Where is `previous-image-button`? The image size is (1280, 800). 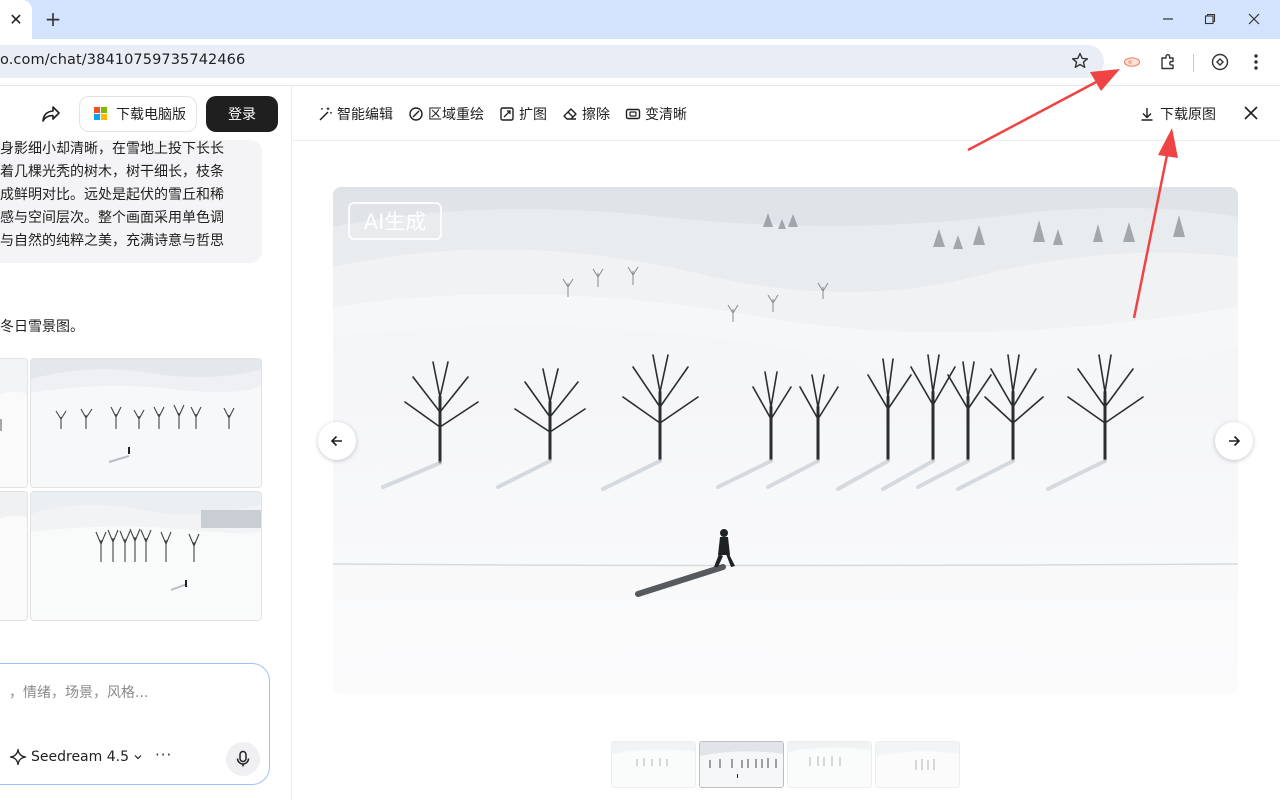
previous-image-button is located at coordinates (337, 441).